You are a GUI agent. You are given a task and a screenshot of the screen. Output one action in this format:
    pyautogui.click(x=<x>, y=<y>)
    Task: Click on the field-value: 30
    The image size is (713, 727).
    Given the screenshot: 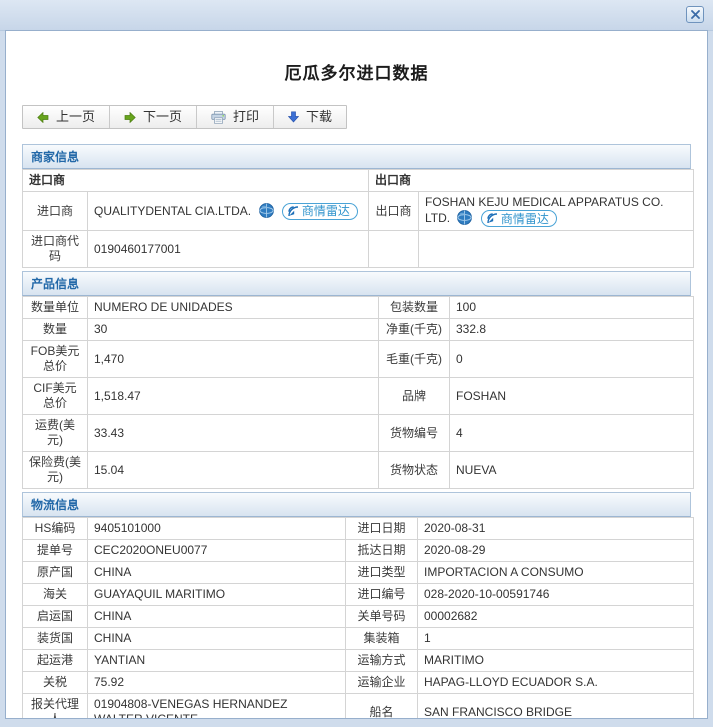 What is the action you would take?
    pyautogui.click(x=233, y=330)
    